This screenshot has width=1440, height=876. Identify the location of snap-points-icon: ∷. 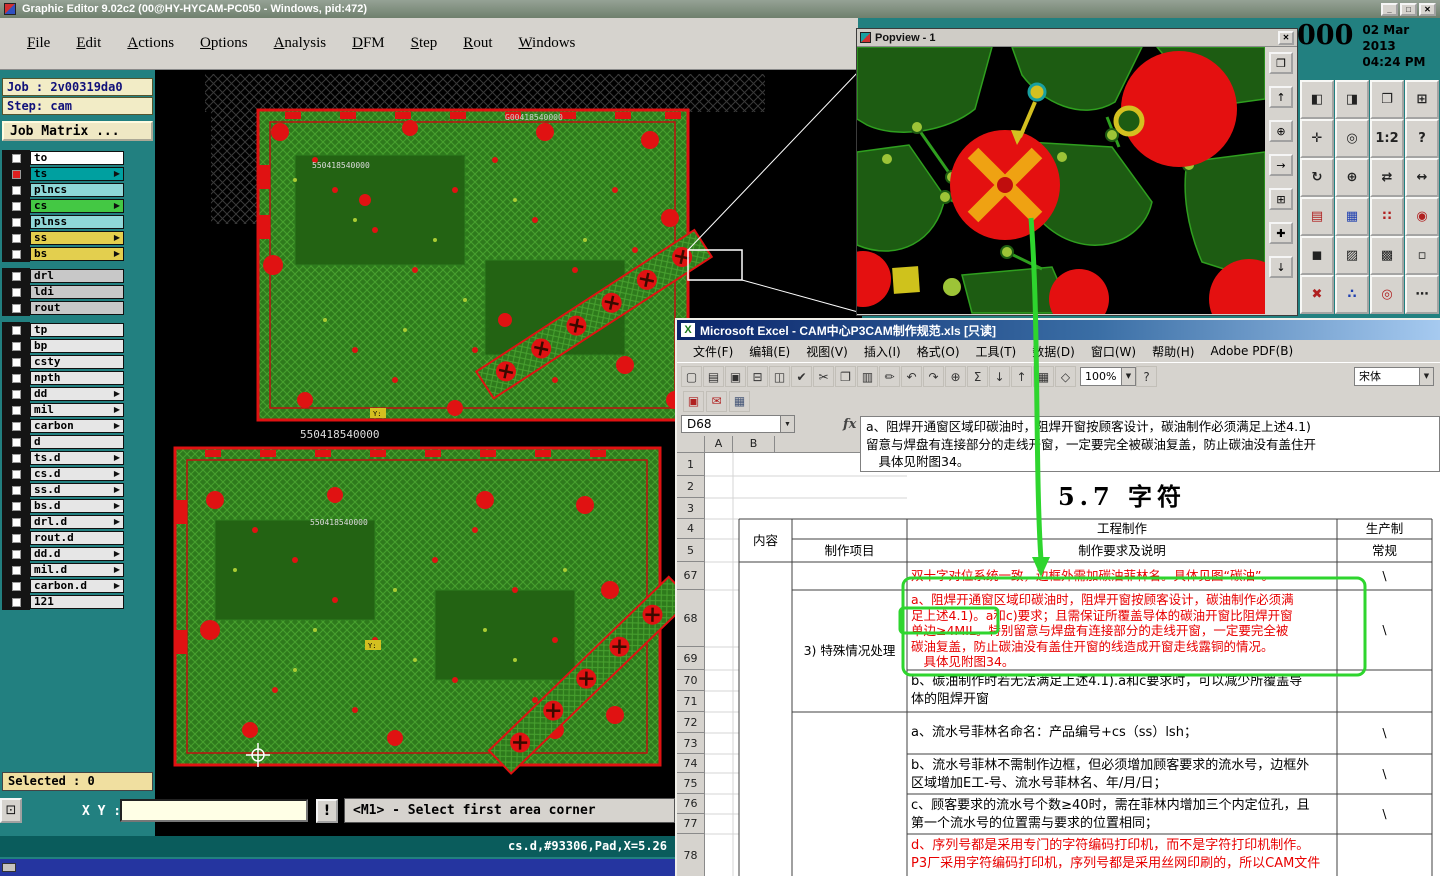
(1387, 216).